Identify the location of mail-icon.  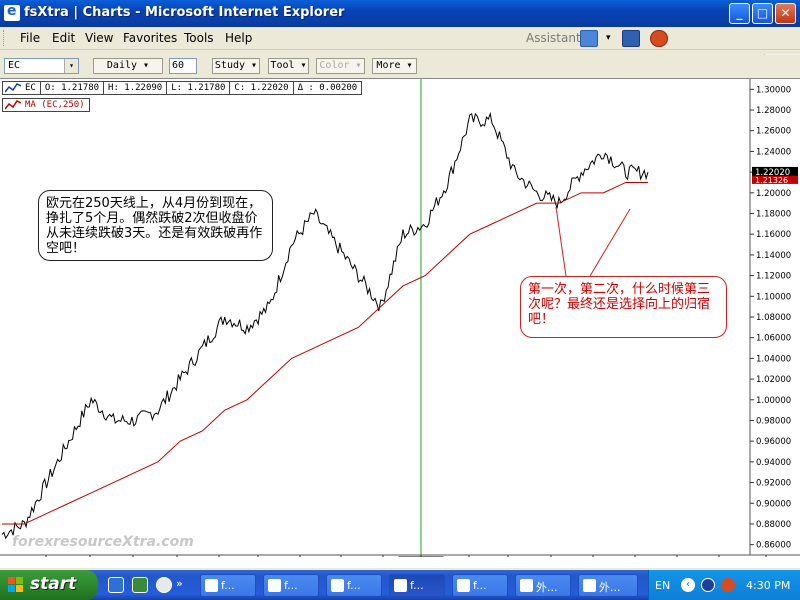
(589, 38).